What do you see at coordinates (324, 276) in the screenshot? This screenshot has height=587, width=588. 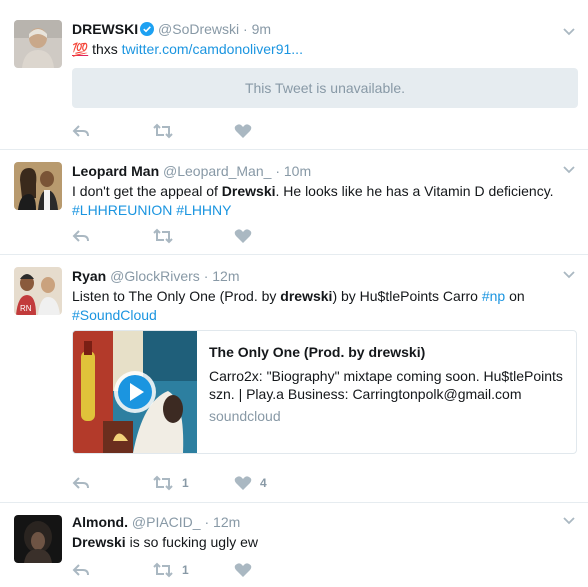 I see `tweet-header: Ryan @GlockRivers · 12m` at bounding box center [324, 276].